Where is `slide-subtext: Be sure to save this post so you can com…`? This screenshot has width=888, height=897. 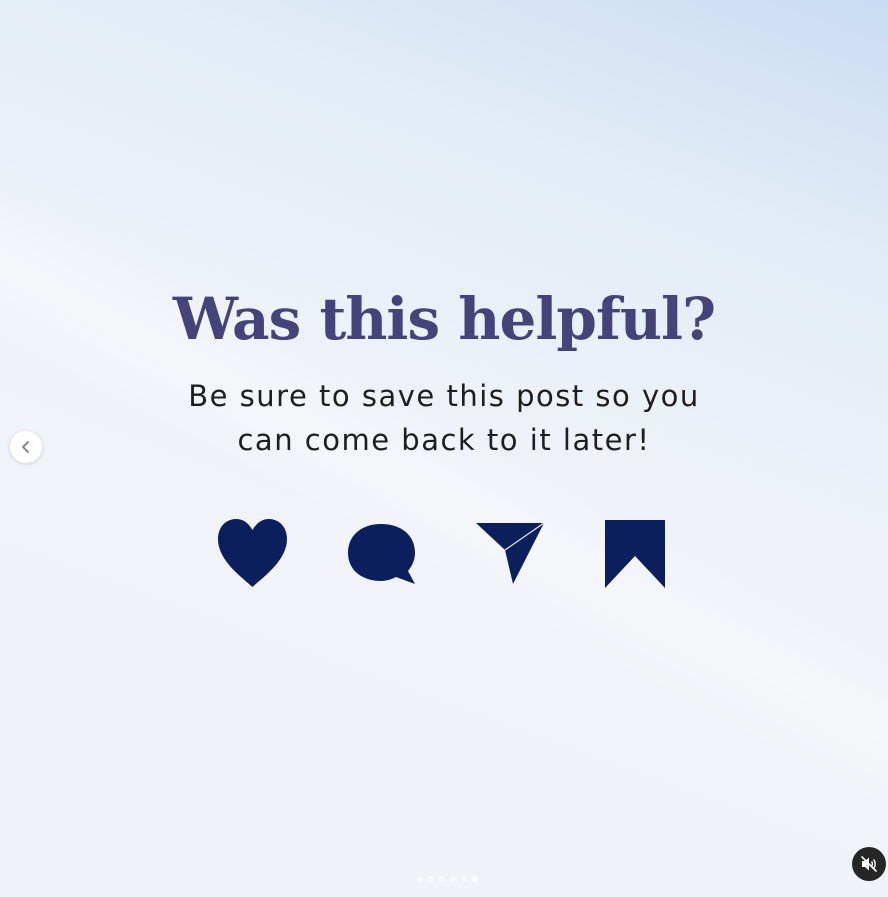 slide-subtext: Be sure to save this post so you can com… is located at coordinates (444, 418).